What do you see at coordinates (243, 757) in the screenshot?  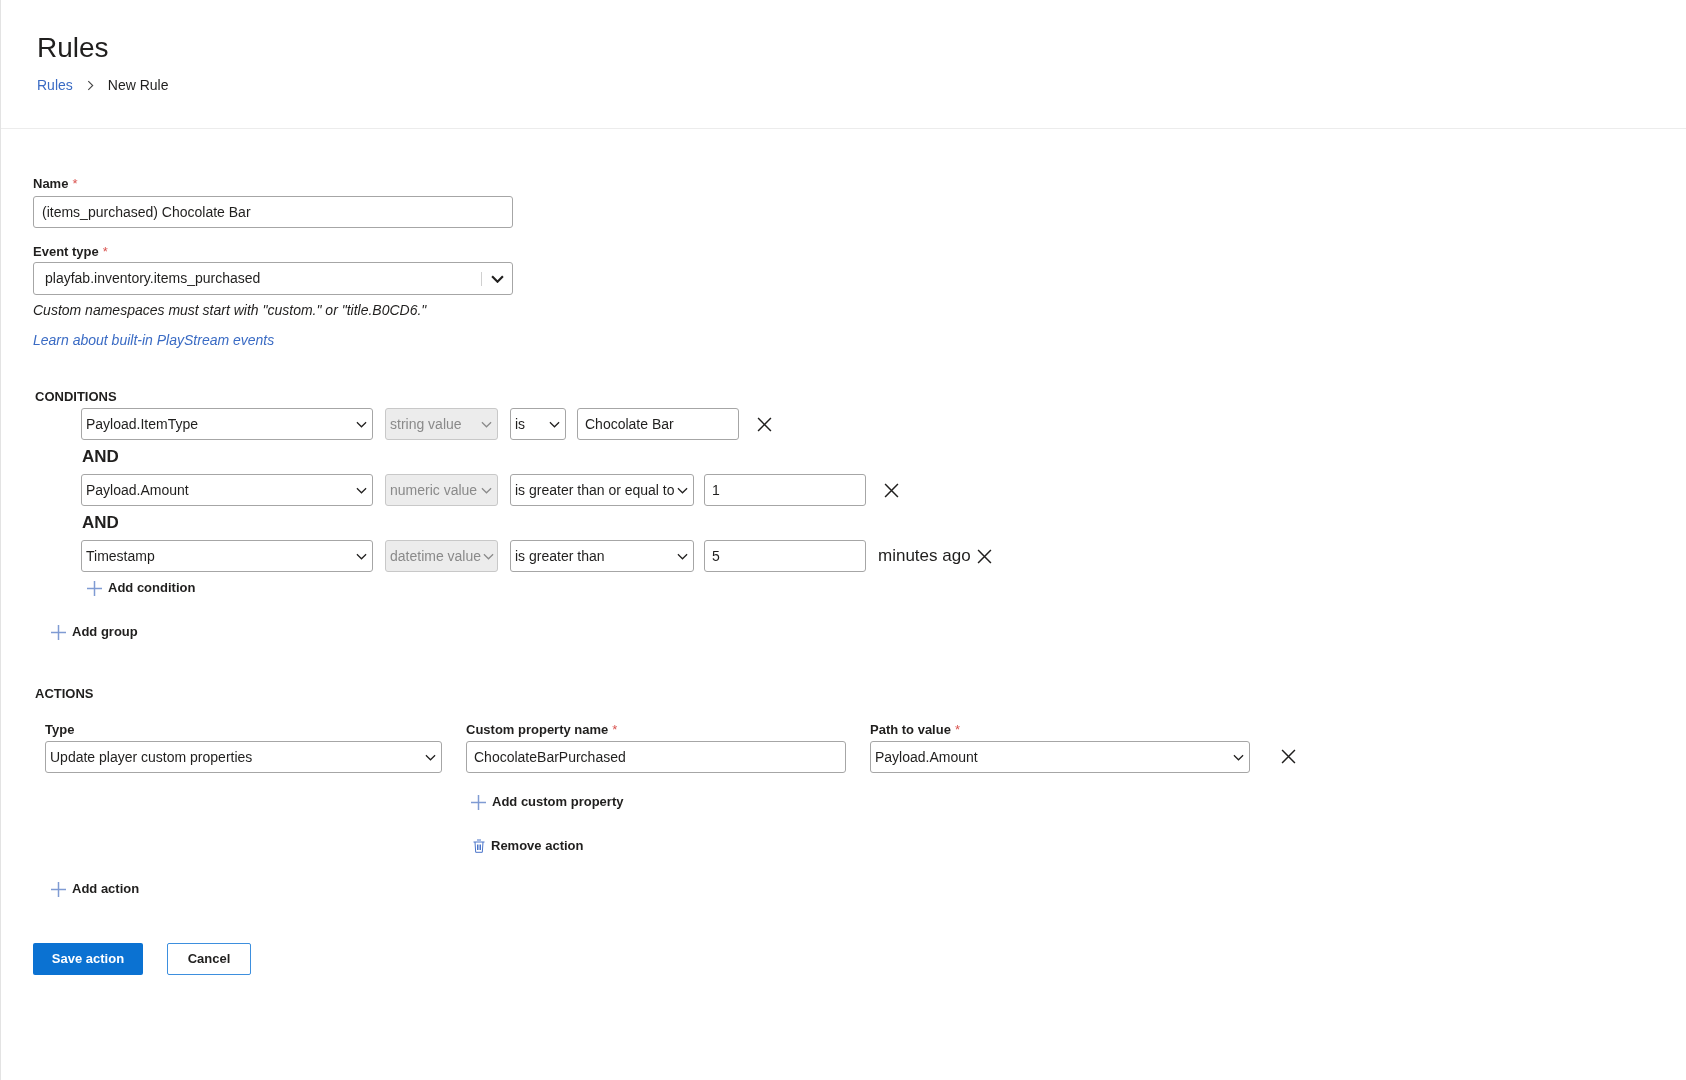 I see `action-type-dropdown: Update player custom properties` at bounding box center [243, 757].